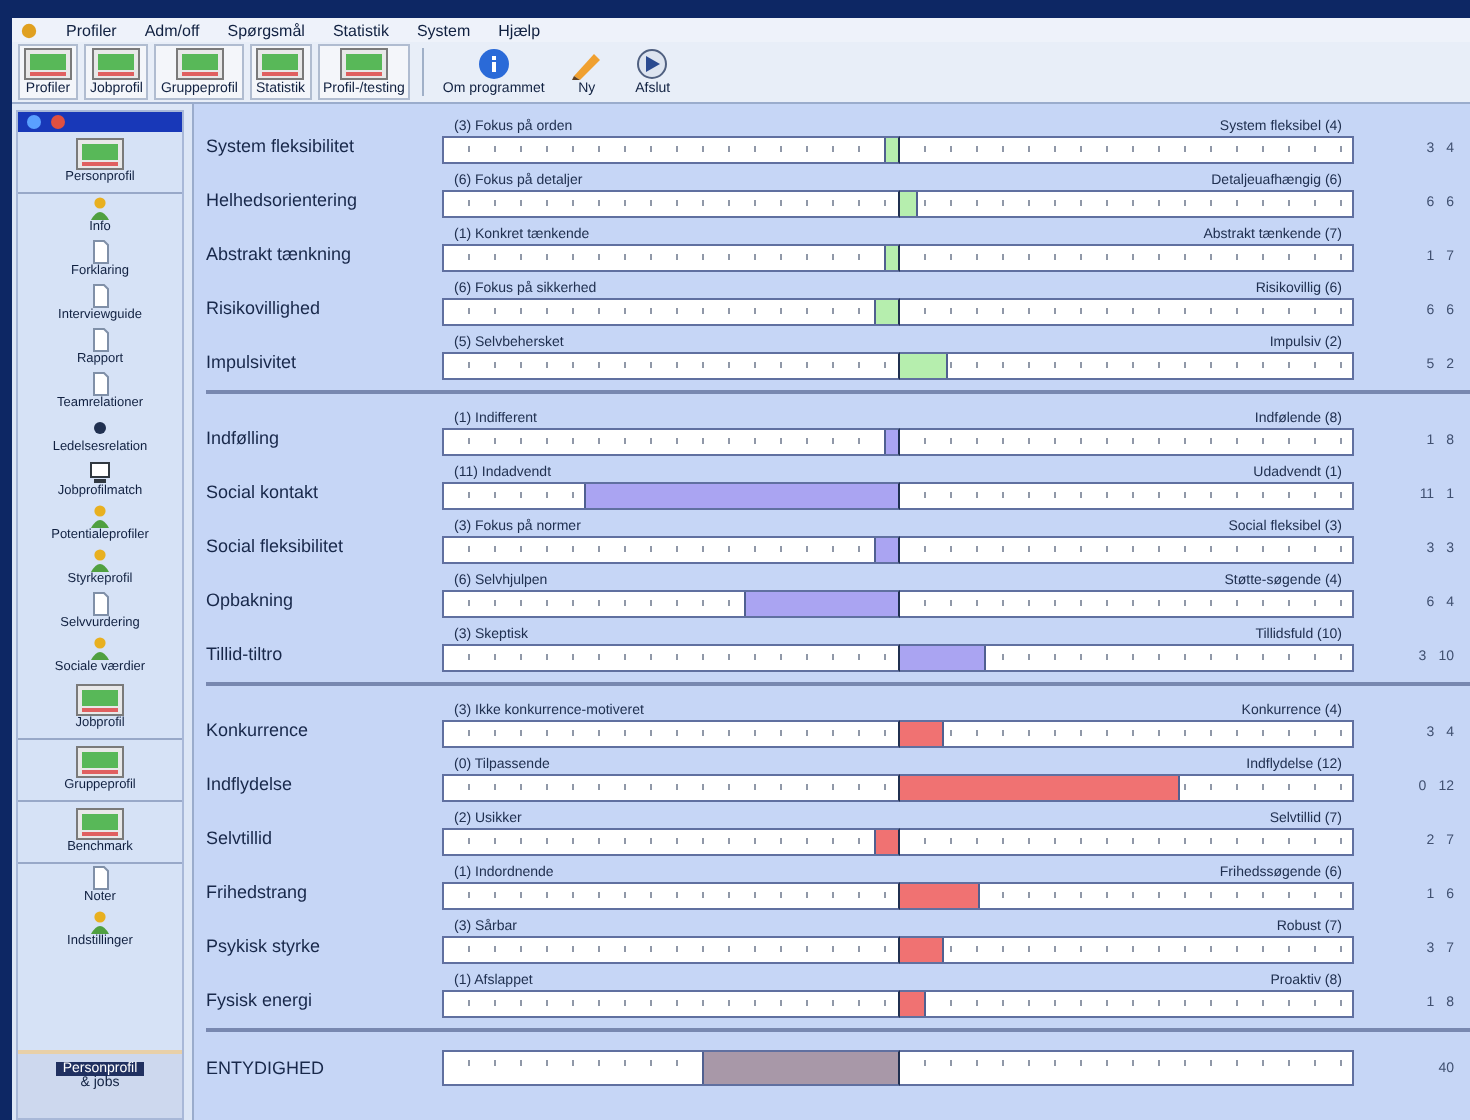 The image size is (1470, 1120). What do you see at coordinates (251, 602) in the screenshot?
I see `trait-label: Opbakning` at bounding box center [251, 602].